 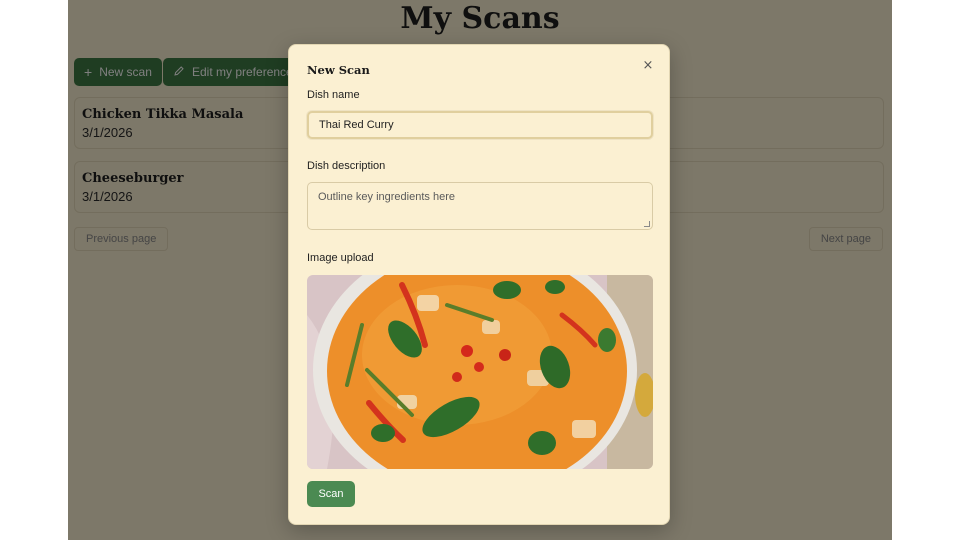 I want to click on scan-button: Scan, so click(x=331, y=494).